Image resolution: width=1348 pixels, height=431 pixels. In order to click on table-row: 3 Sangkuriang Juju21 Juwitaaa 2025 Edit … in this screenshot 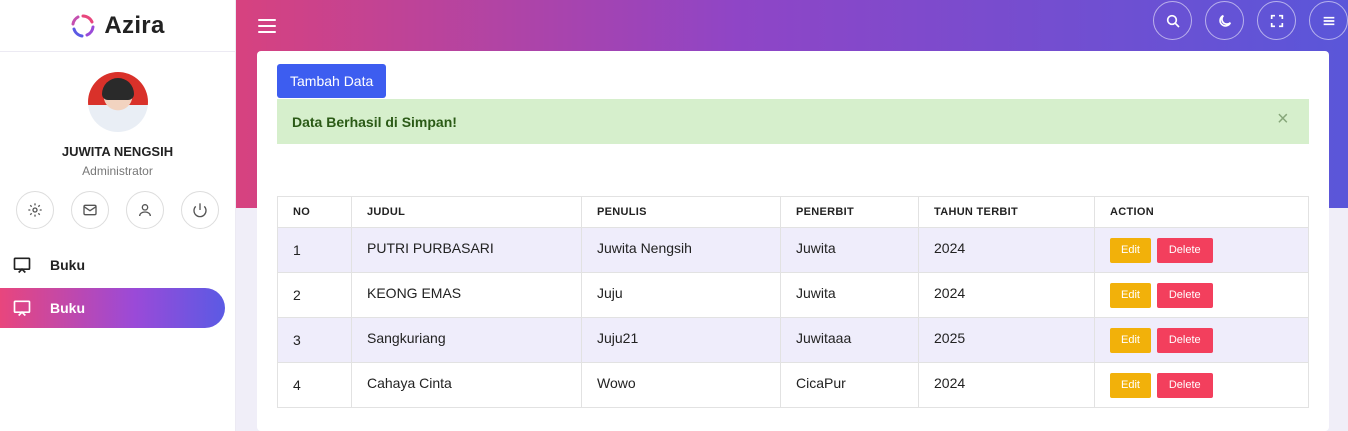, I will do `click(793, 340)`.